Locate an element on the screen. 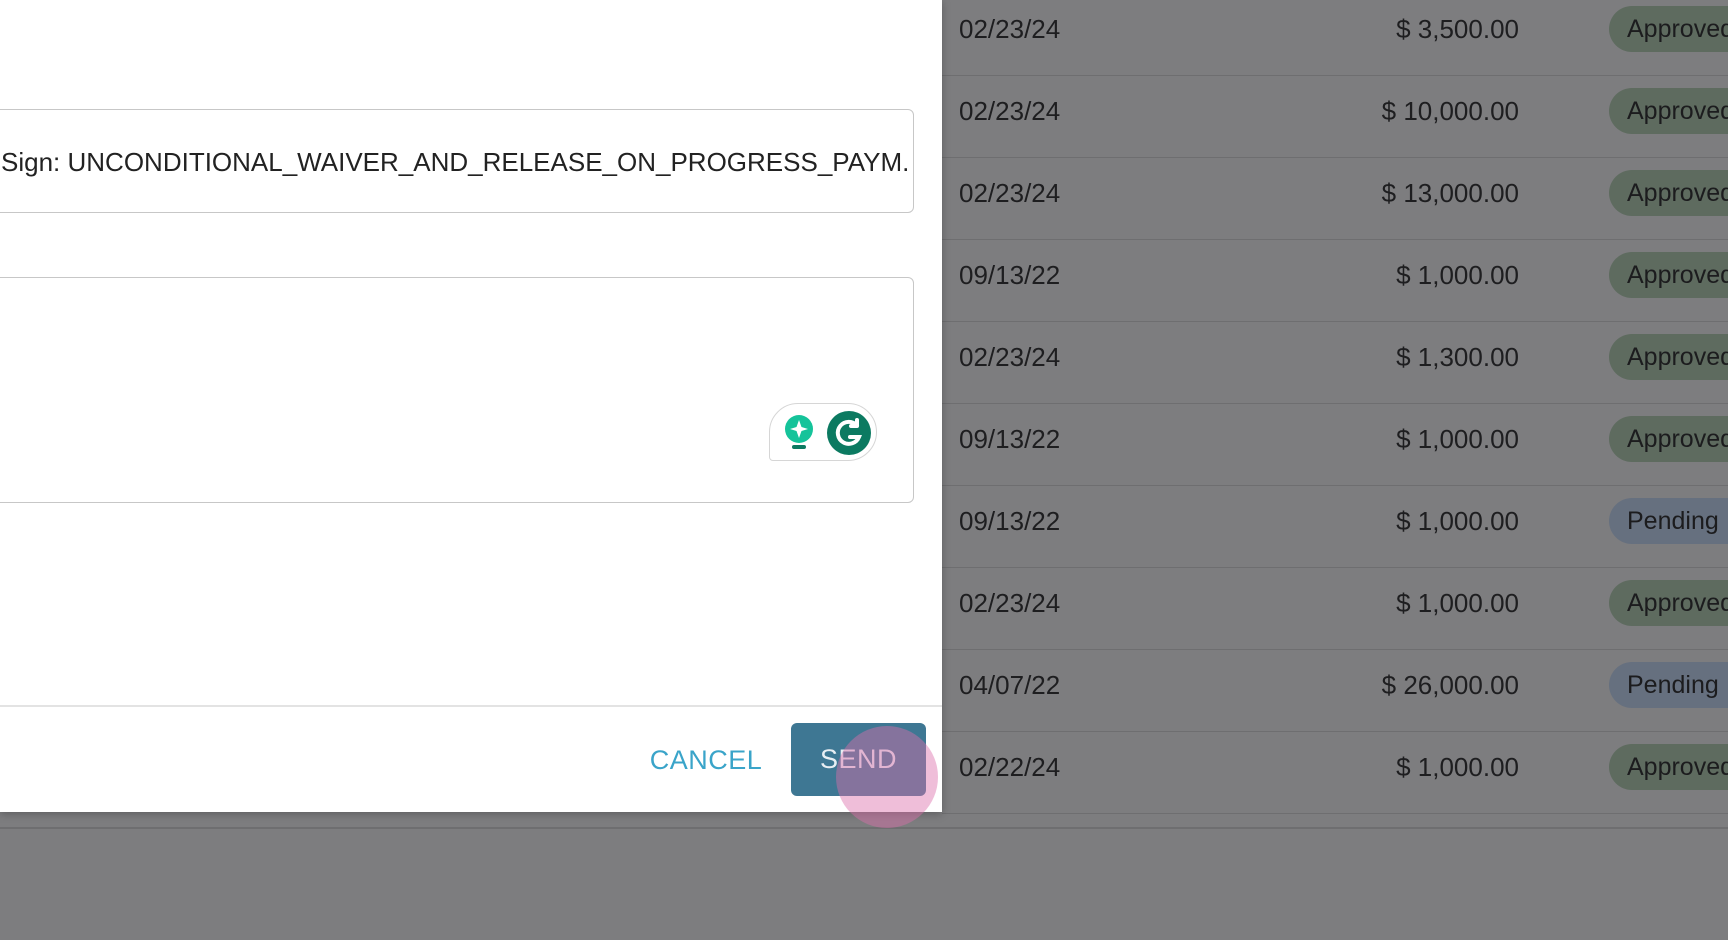 This screenshot has height=940, width=1728. send-button: SEND is located at coordinates (858, 759).